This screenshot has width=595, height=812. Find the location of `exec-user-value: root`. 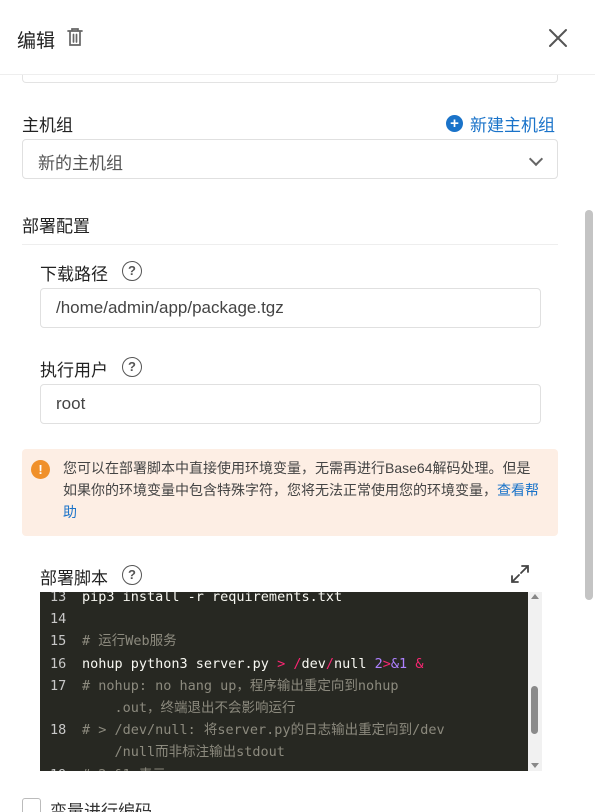

exec-user-value: root is located at coordinates (71, 403).